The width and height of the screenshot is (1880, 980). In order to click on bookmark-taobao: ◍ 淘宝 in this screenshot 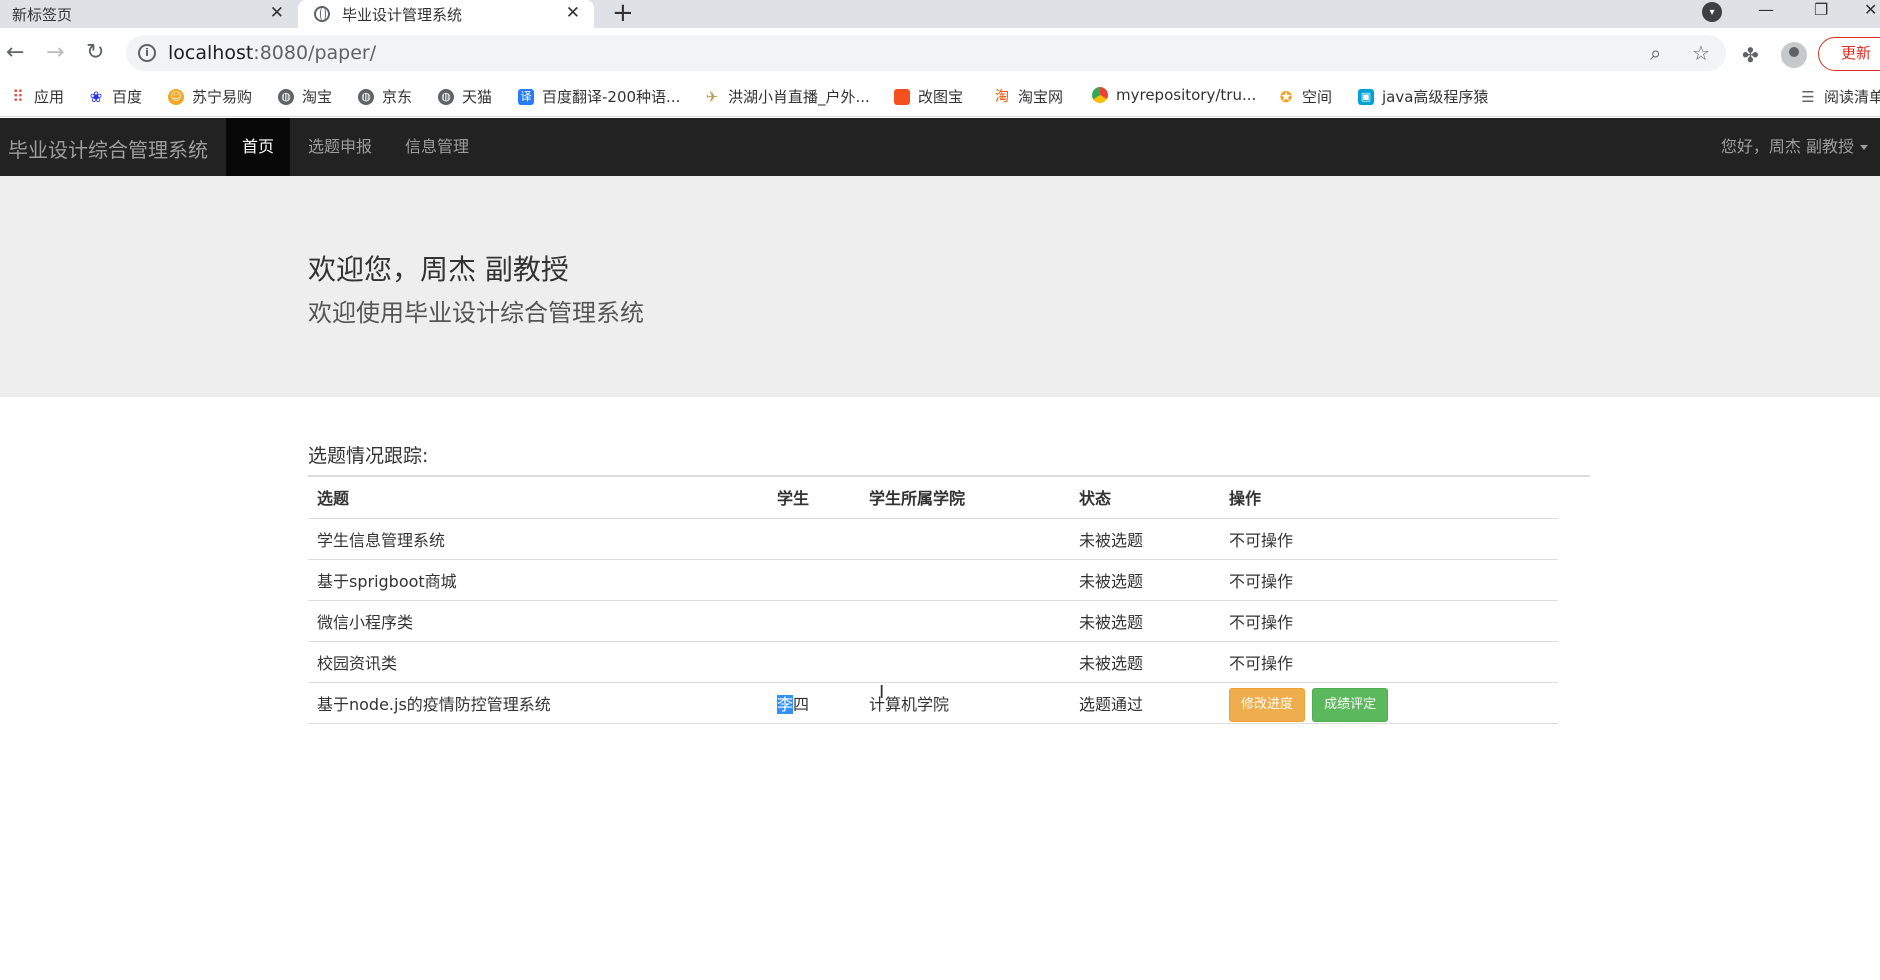, I will do `click(305, 96)`.